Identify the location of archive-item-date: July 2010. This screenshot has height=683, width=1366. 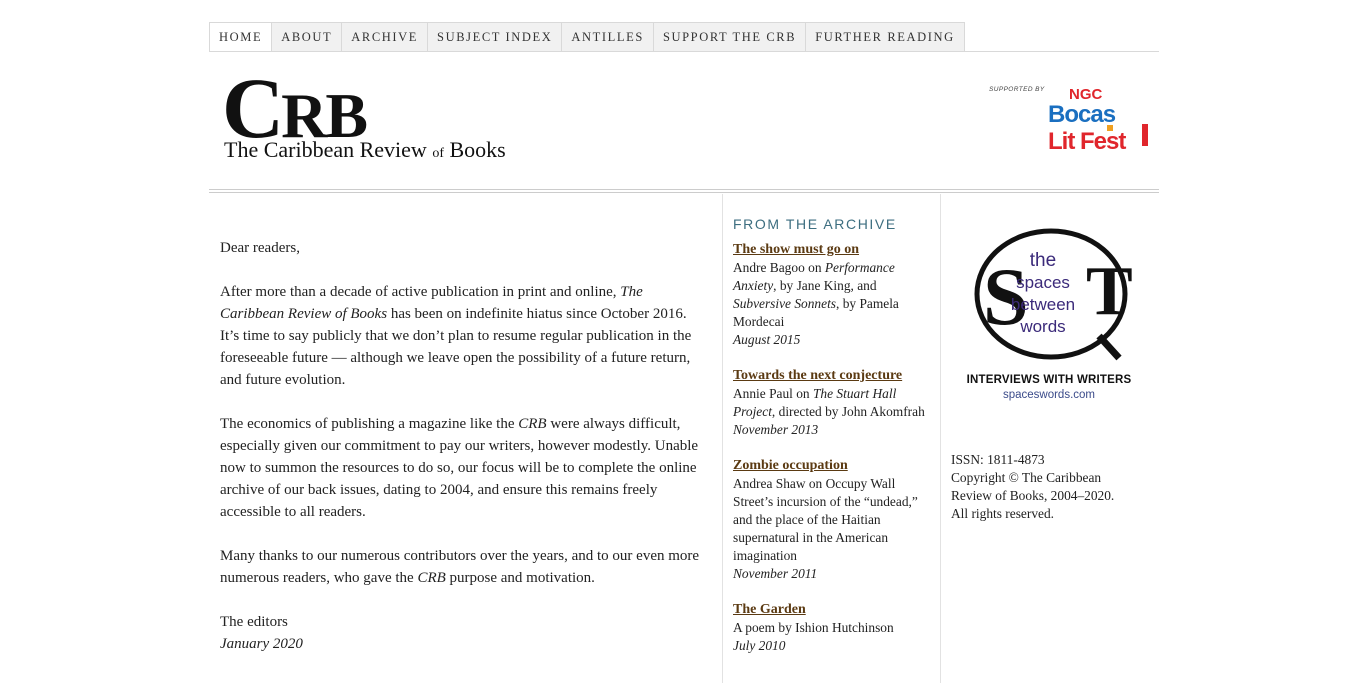
(759, 645).